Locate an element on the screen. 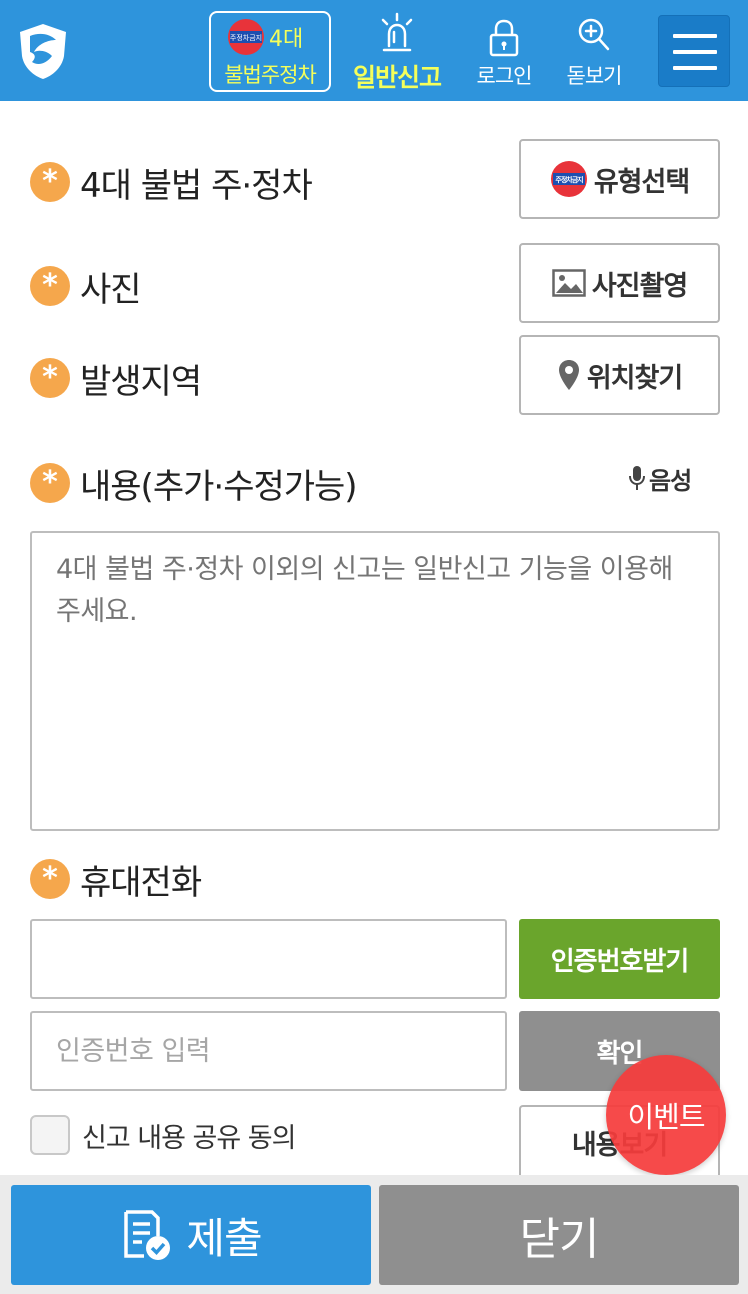 This screenshot has width=748, height=1294. type-label: 4대 불법 주·정차 is located at coordinates (196, 185).